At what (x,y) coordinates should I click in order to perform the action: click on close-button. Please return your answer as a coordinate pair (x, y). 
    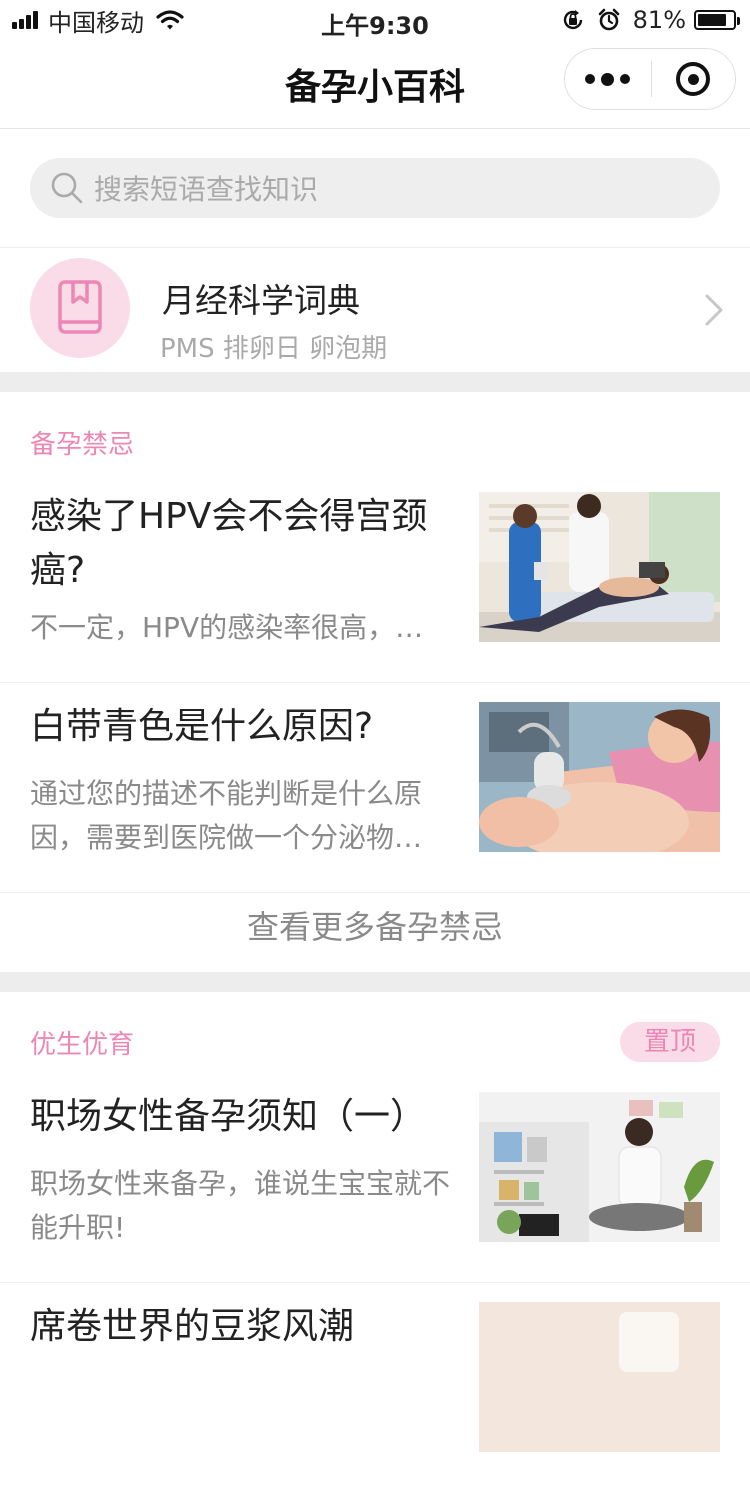
    Looking at the image, I should click on (694, 79).